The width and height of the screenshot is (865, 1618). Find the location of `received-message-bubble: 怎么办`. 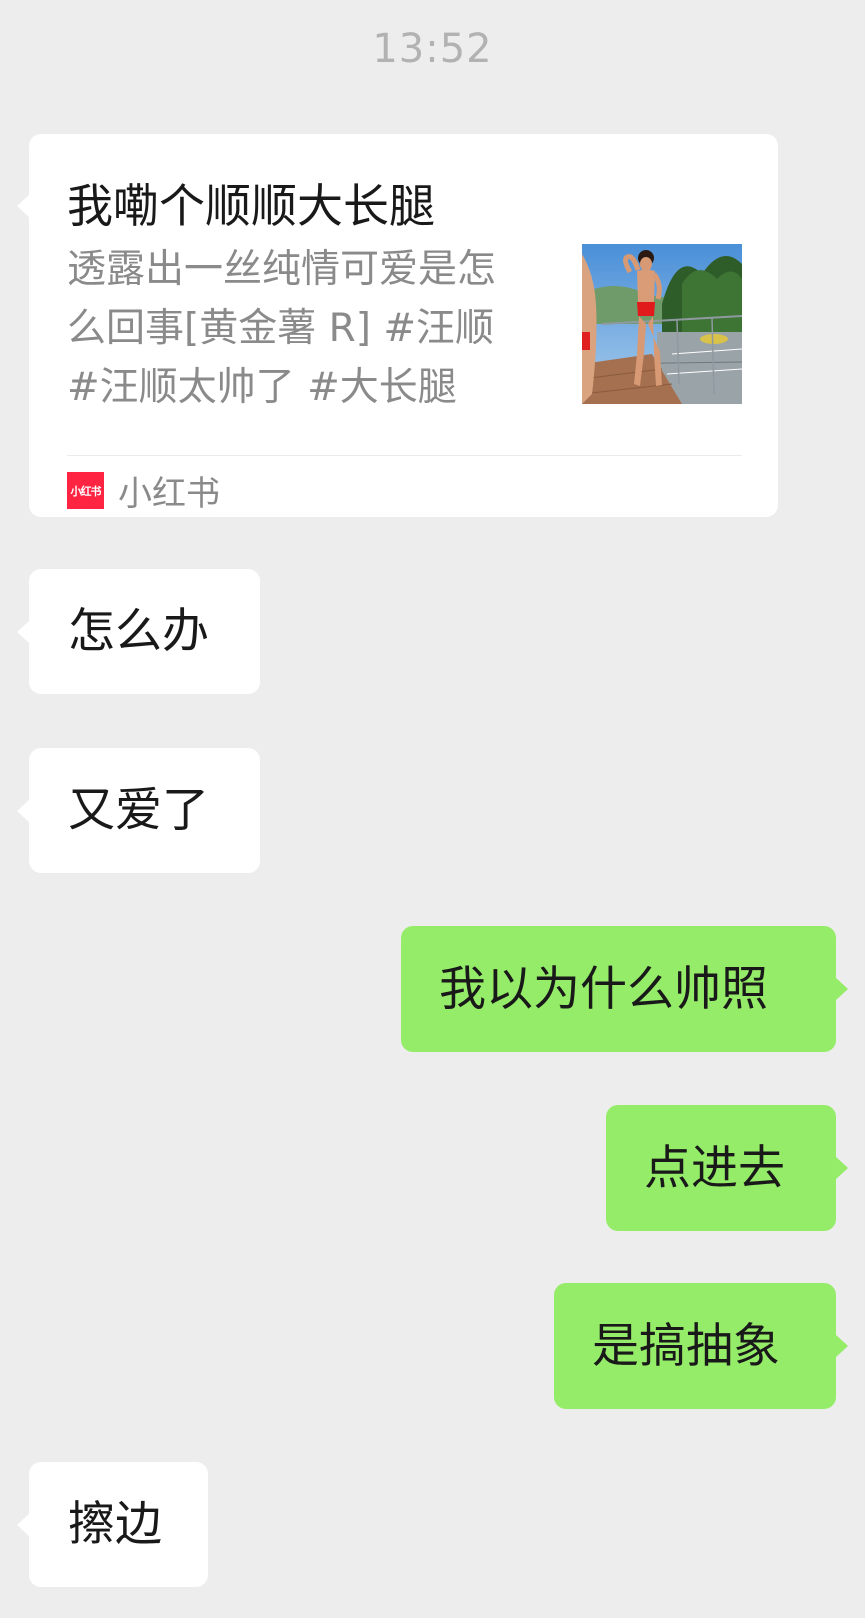

received-message-bubble: 怎么办 is located at coordinates (138, 631).